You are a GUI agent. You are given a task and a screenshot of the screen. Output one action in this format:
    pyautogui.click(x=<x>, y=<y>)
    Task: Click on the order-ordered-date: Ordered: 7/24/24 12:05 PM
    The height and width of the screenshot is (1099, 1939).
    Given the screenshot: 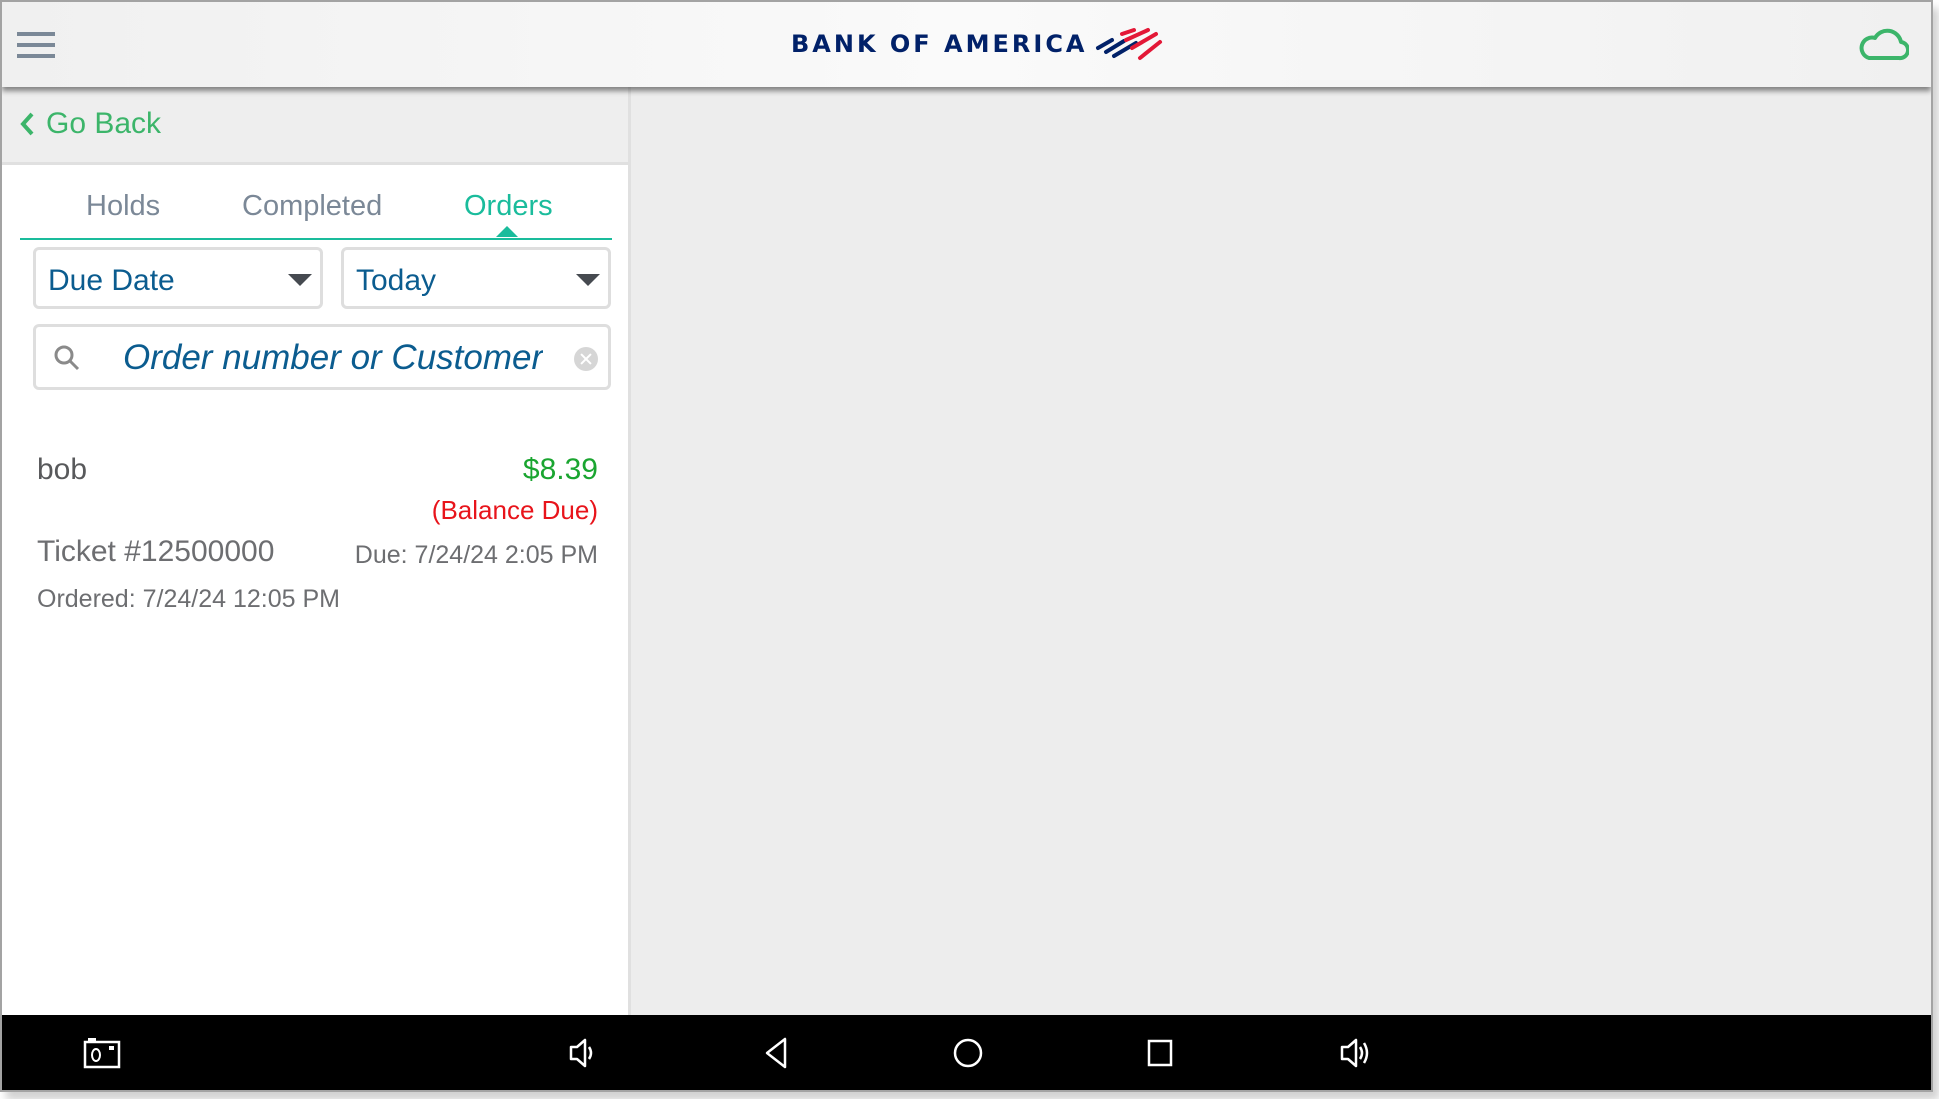 What is the action you would take?
    pyautogui.click(x=188, y=599)
    